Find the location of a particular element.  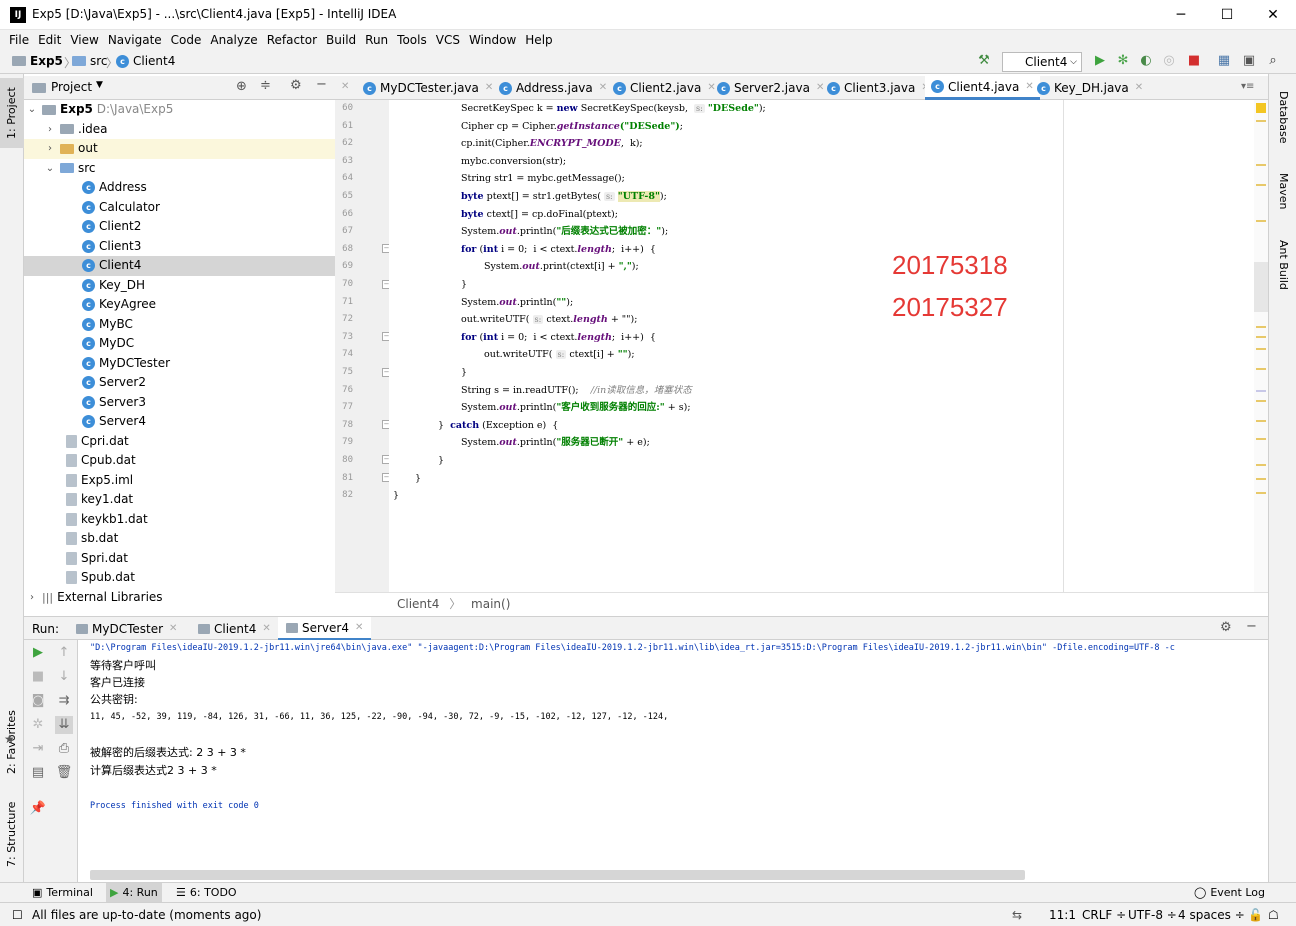

run-configuration-select: Client4 ⌵ is located at coordinates (1042, 62).